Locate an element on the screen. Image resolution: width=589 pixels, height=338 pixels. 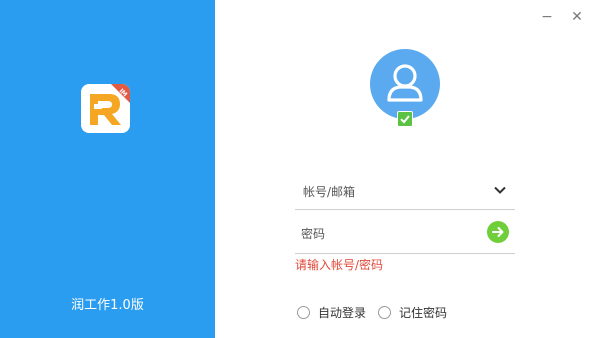
arrow-right-icon is located at coordinates (498, 232).